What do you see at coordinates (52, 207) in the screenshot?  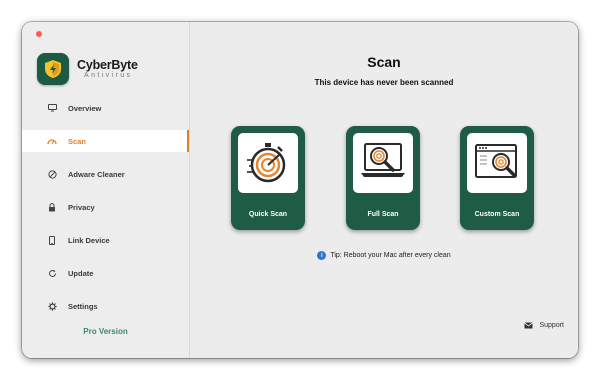 I see `lock-icon` at bounding box center [52, 207].